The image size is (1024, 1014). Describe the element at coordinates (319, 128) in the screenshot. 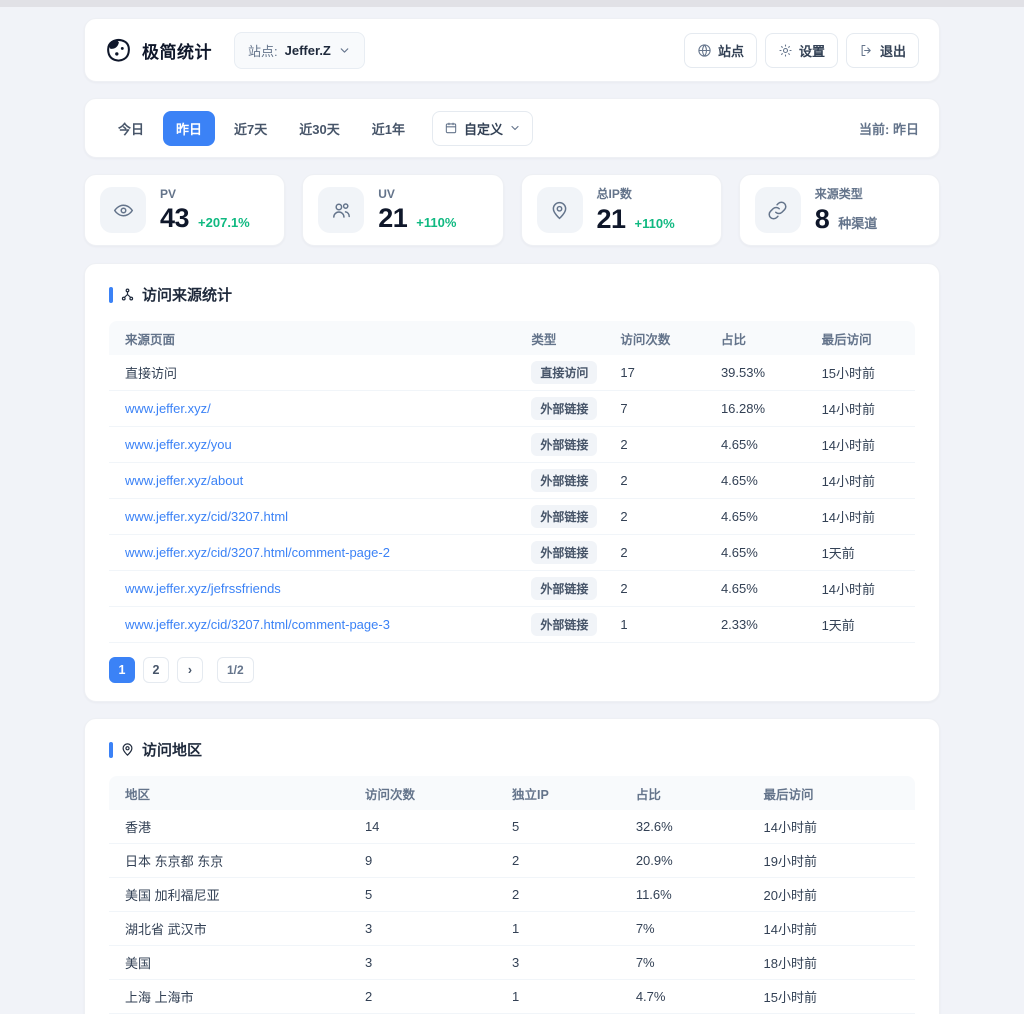

I see `filter-tab-30days: 近30天` at that location.